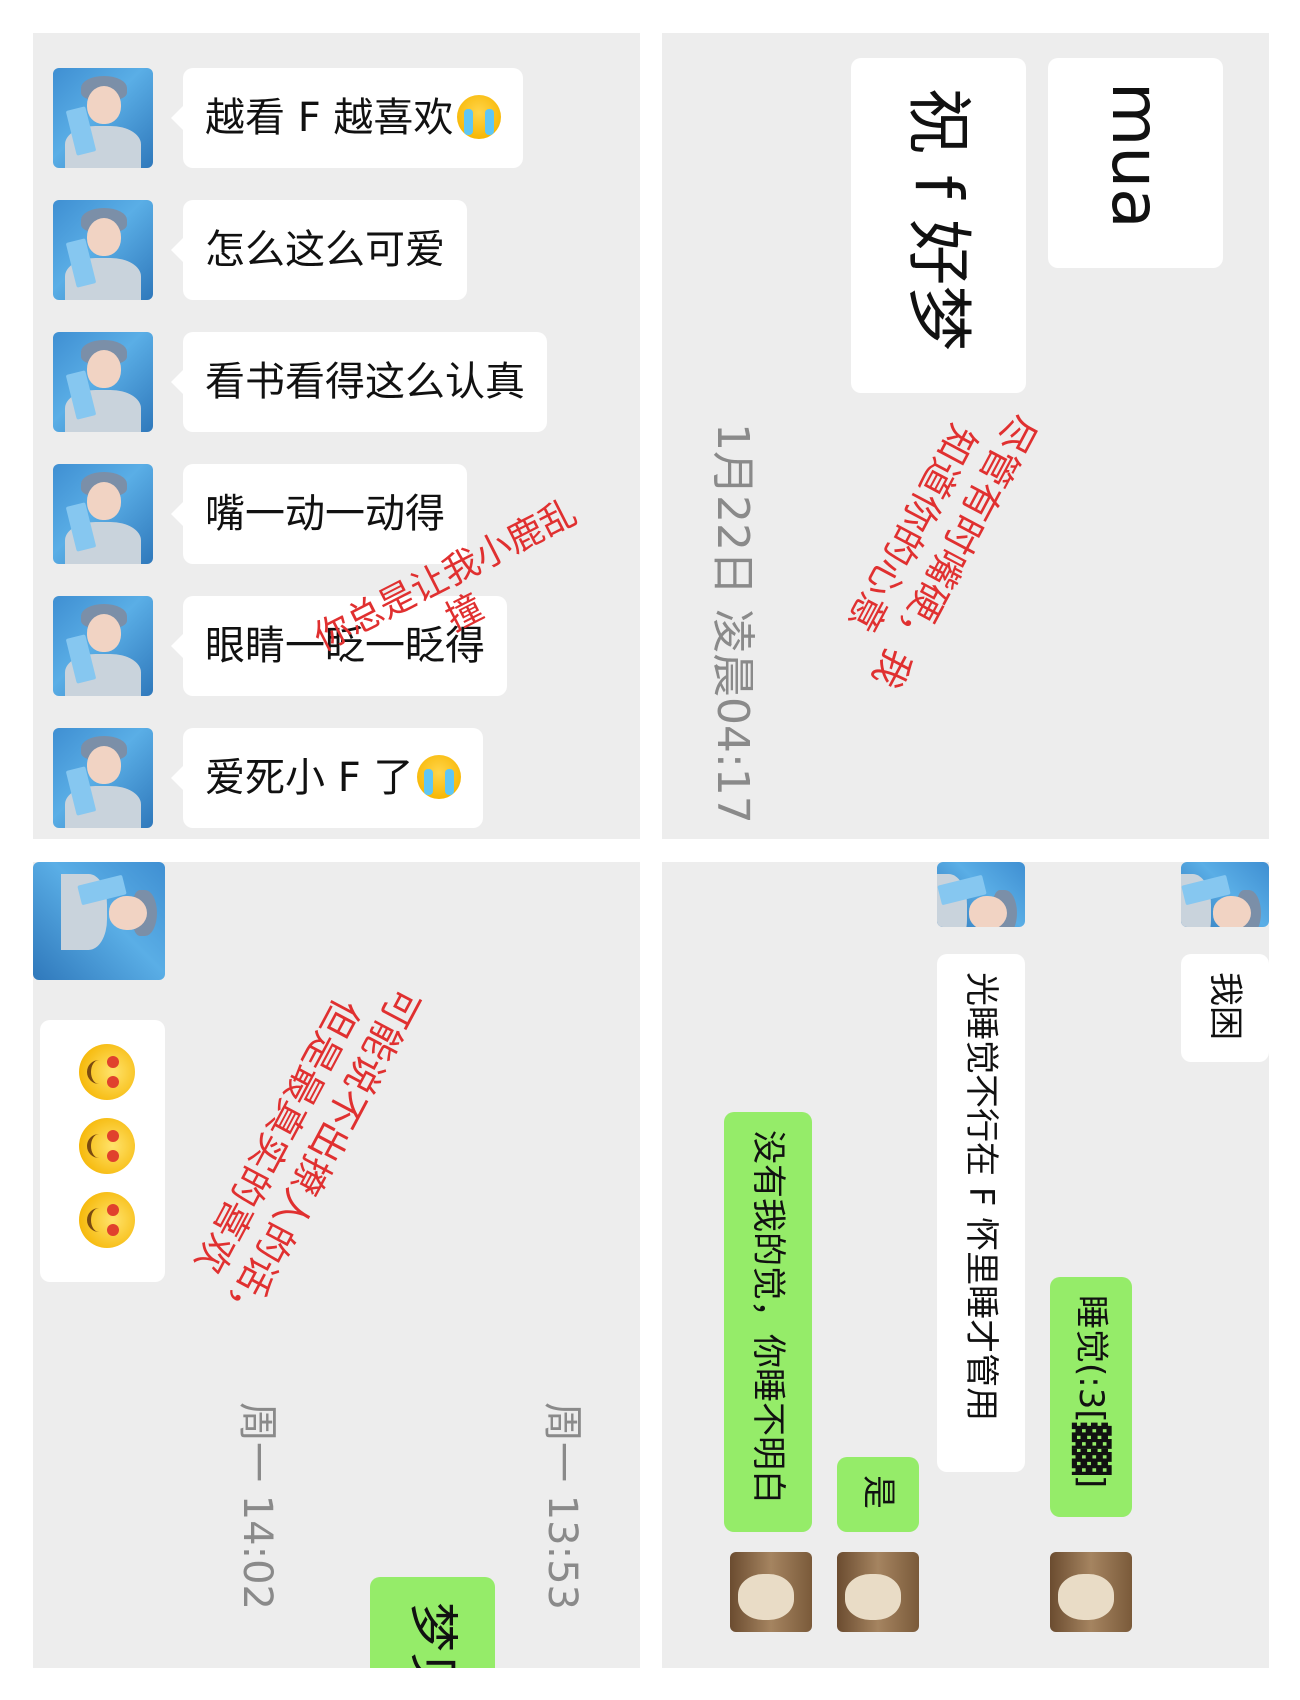 The width and height of the screenshot is (1300, 1700). I want to click on message-text: 光睡觉不行在 F 怀里睡才管用, so click(981, 1197).